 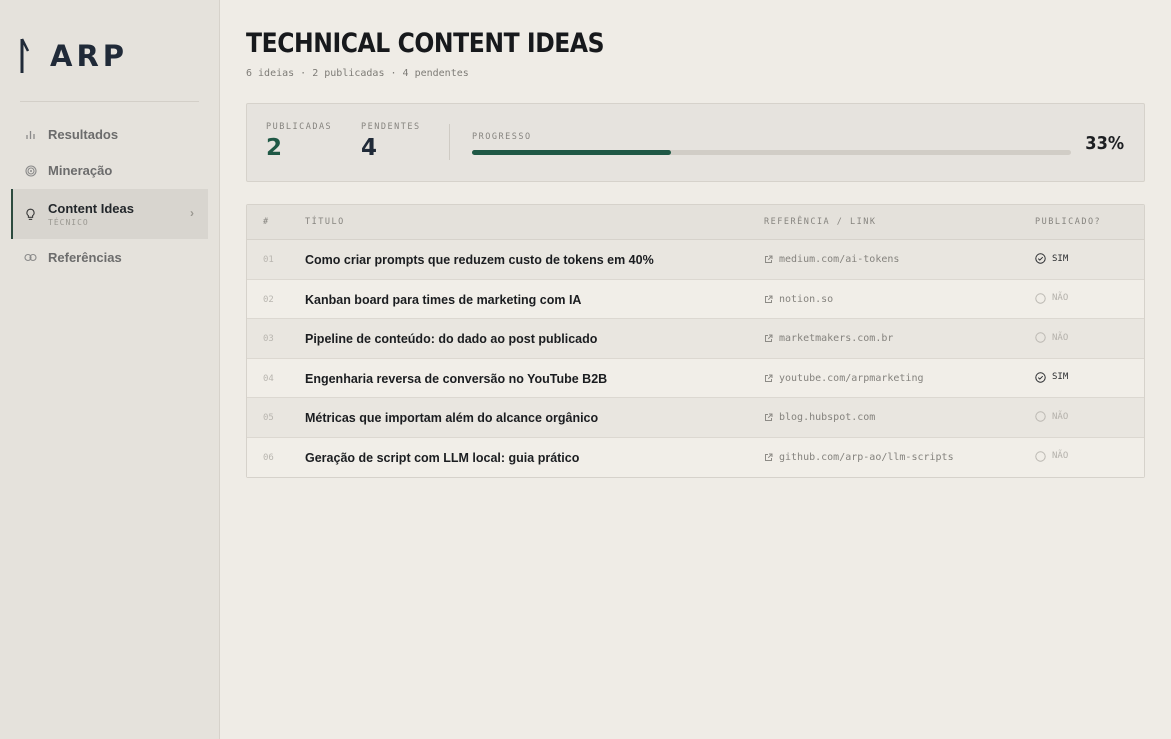 I want to click on progress-label: PROGRESSO, so click(x=502, y=137).